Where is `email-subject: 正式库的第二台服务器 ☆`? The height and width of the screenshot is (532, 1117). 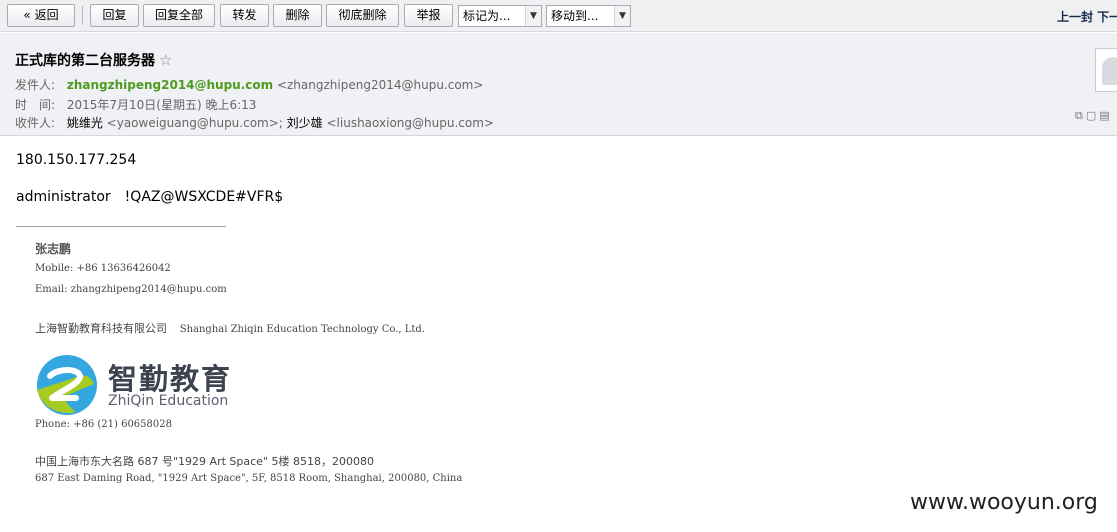 email-subject: 正式库的第二台服务器 ☆ is located at coordinates (93, 60).